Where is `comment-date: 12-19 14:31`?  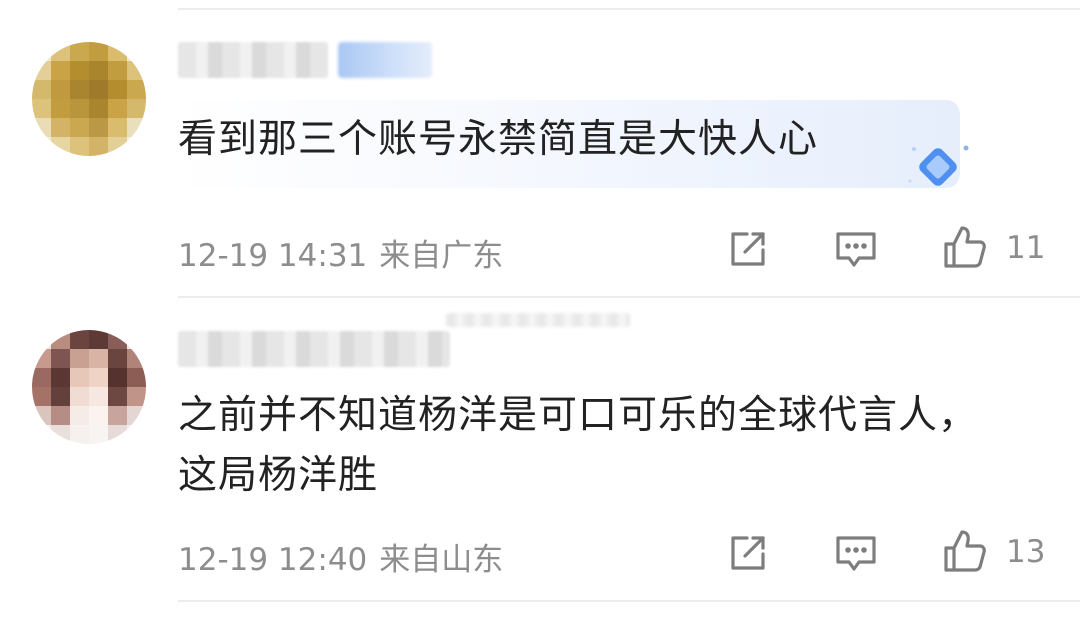
comment-date: 12-19 14:31 is located at coordinates (273, 256).